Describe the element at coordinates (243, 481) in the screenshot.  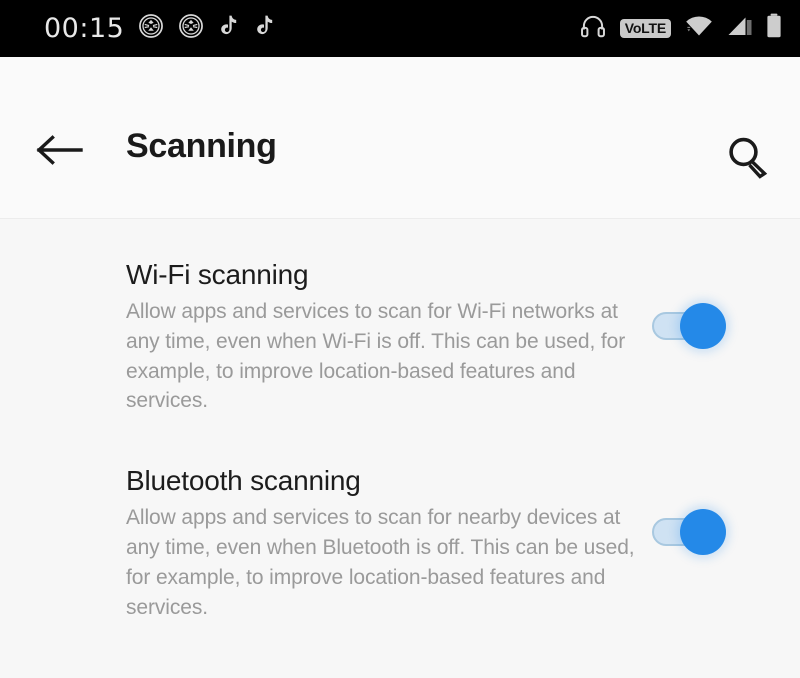
I see `setting-title: Bluetooth scanning` at that location.